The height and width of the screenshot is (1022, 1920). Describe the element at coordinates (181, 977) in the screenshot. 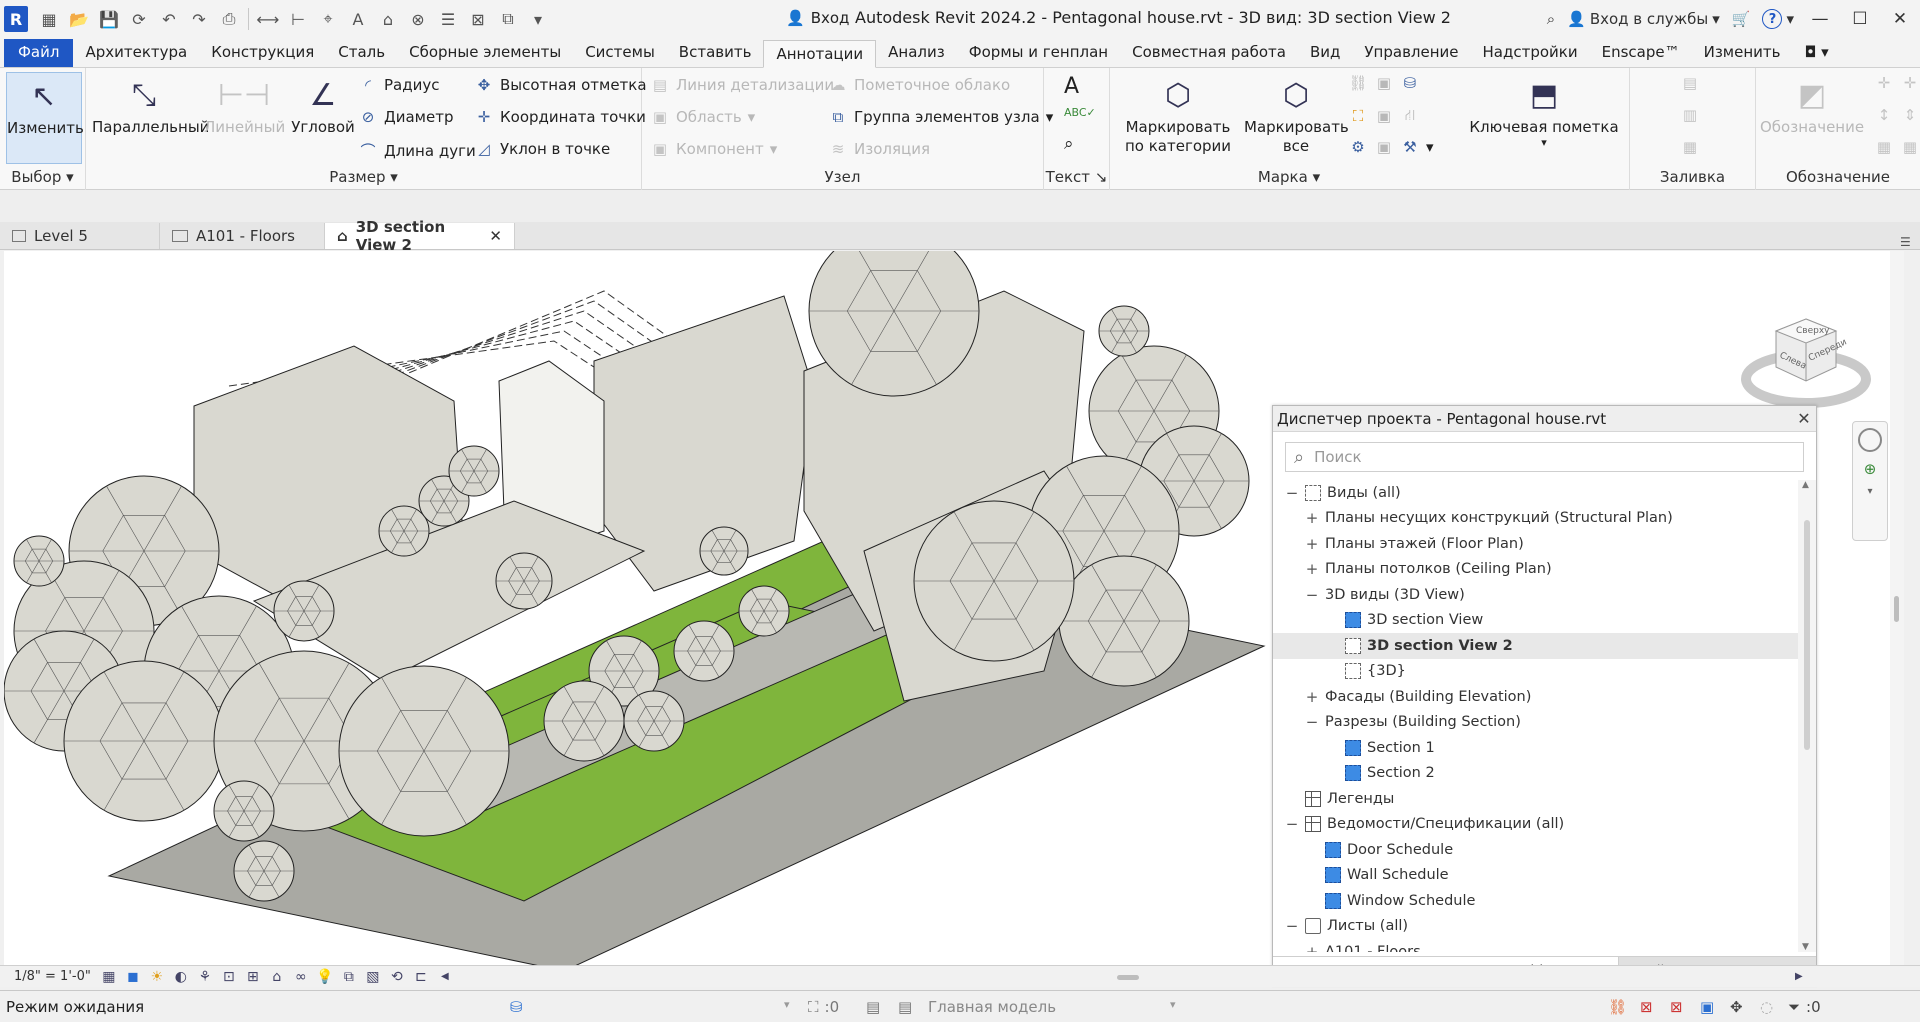

I see `shadows-icon: ◐` at that location.